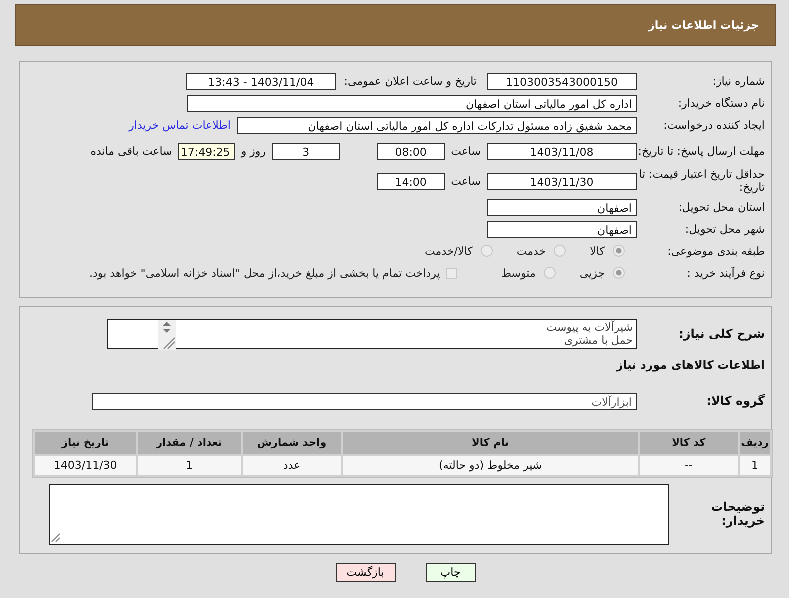  I want to click on field-label: تاریخ و ساعت اعلان عمومی:, so click(410, 81).